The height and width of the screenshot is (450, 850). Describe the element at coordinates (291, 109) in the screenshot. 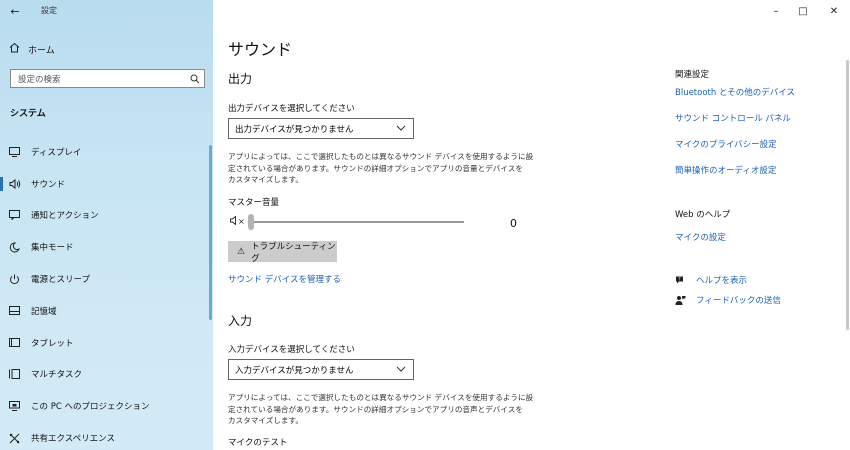

I see `output-device-label: 出力デバイスを選択してください` at that location.